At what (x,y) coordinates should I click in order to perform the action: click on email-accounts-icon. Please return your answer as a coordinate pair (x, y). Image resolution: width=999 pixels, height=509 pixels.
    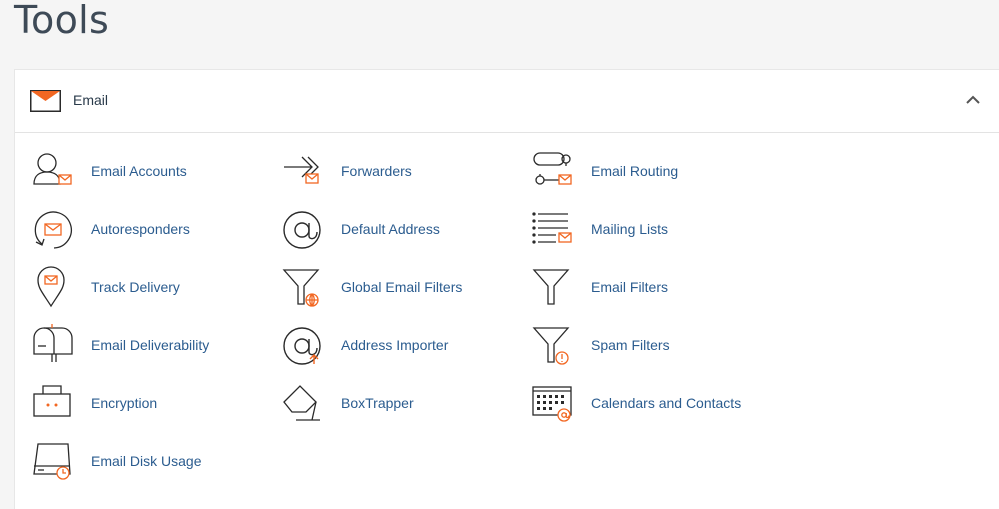
    Looking at the image, I should click on (52, 169).